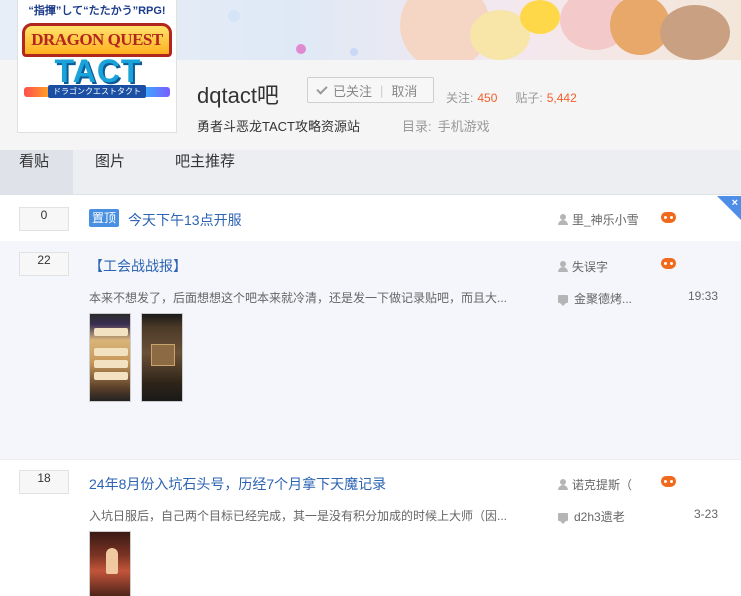  Describe the element at coordinates (97, 40) in the screenshot. I see `logo-title-main: DRAGON QUEST` at that location.